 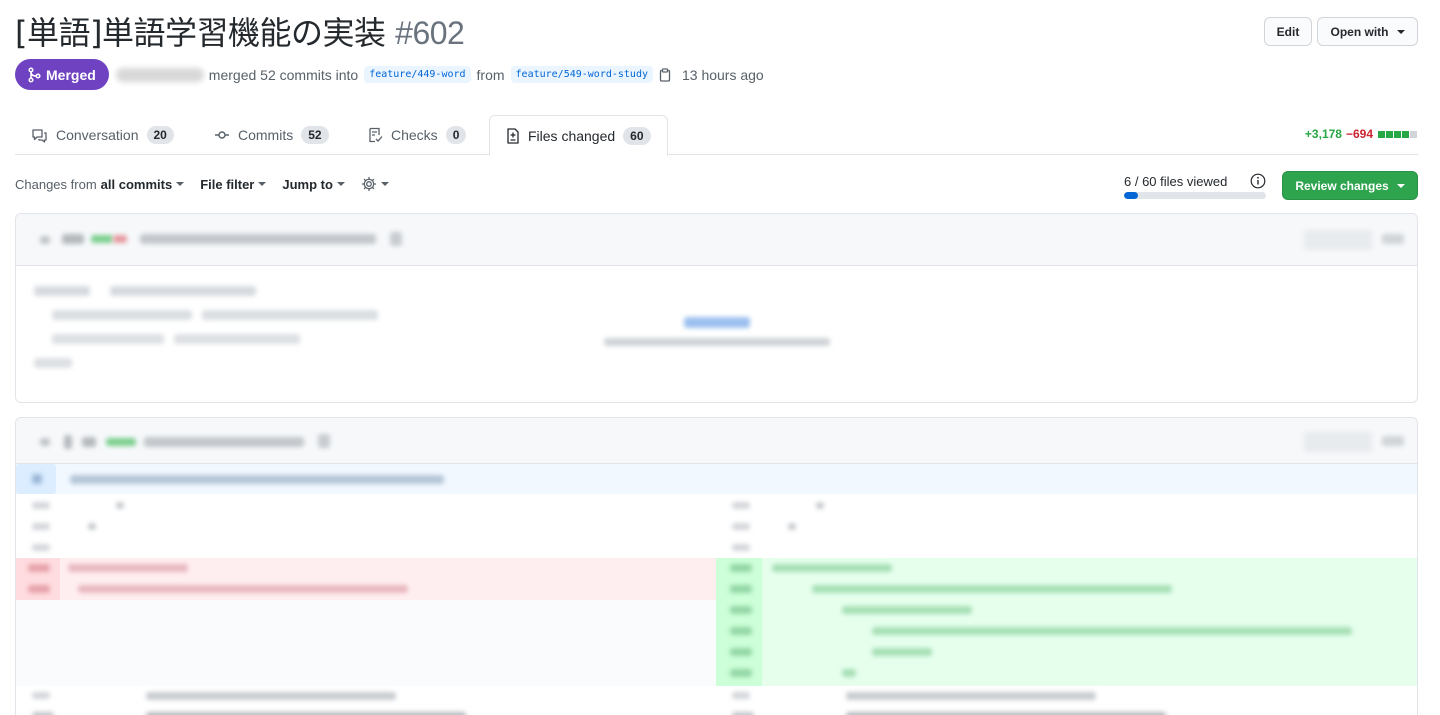 I want to click on base-branch: feature/449-word, so click(x=417, y=74).